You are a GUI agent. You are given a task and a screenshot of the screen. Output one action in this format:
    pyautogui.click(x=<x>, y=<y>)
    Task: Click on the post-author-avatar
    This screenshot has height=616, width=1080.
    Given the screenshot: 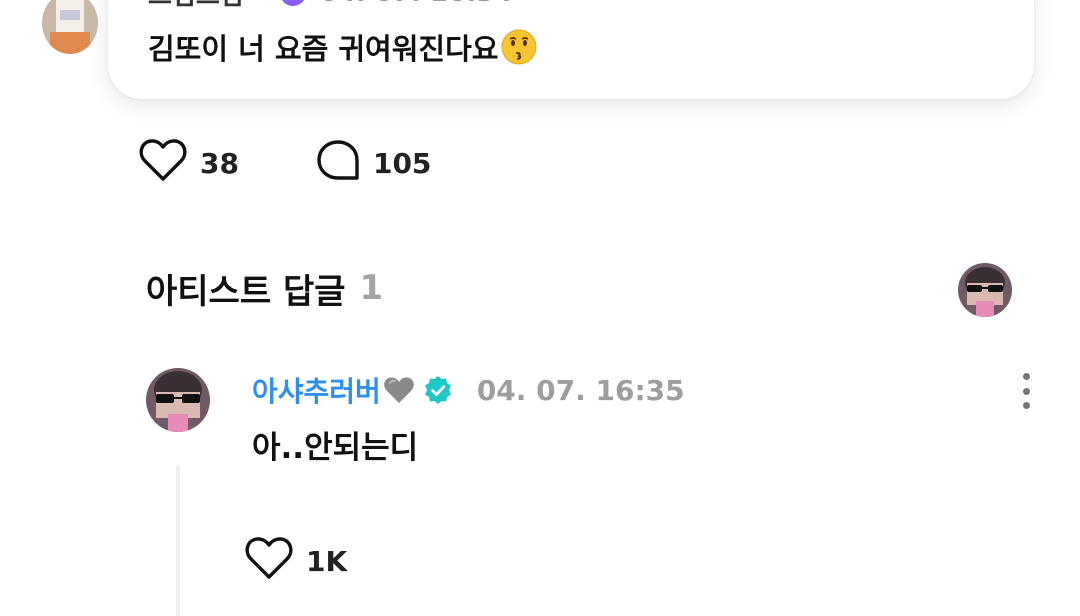 What is the action you would take?
    pyautogui.click(x=70, y=27)
    